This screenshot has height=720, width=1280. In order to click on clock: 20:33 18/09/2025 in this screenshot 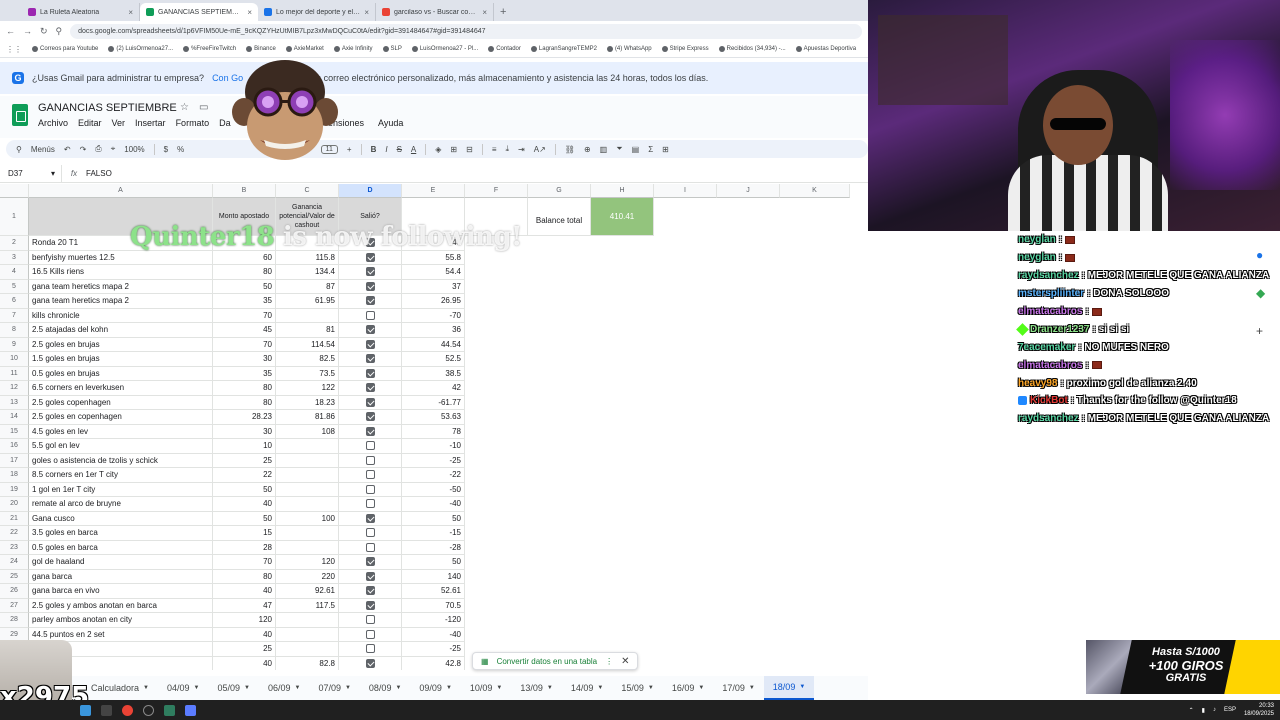, I will do `click(1259, 710)`.